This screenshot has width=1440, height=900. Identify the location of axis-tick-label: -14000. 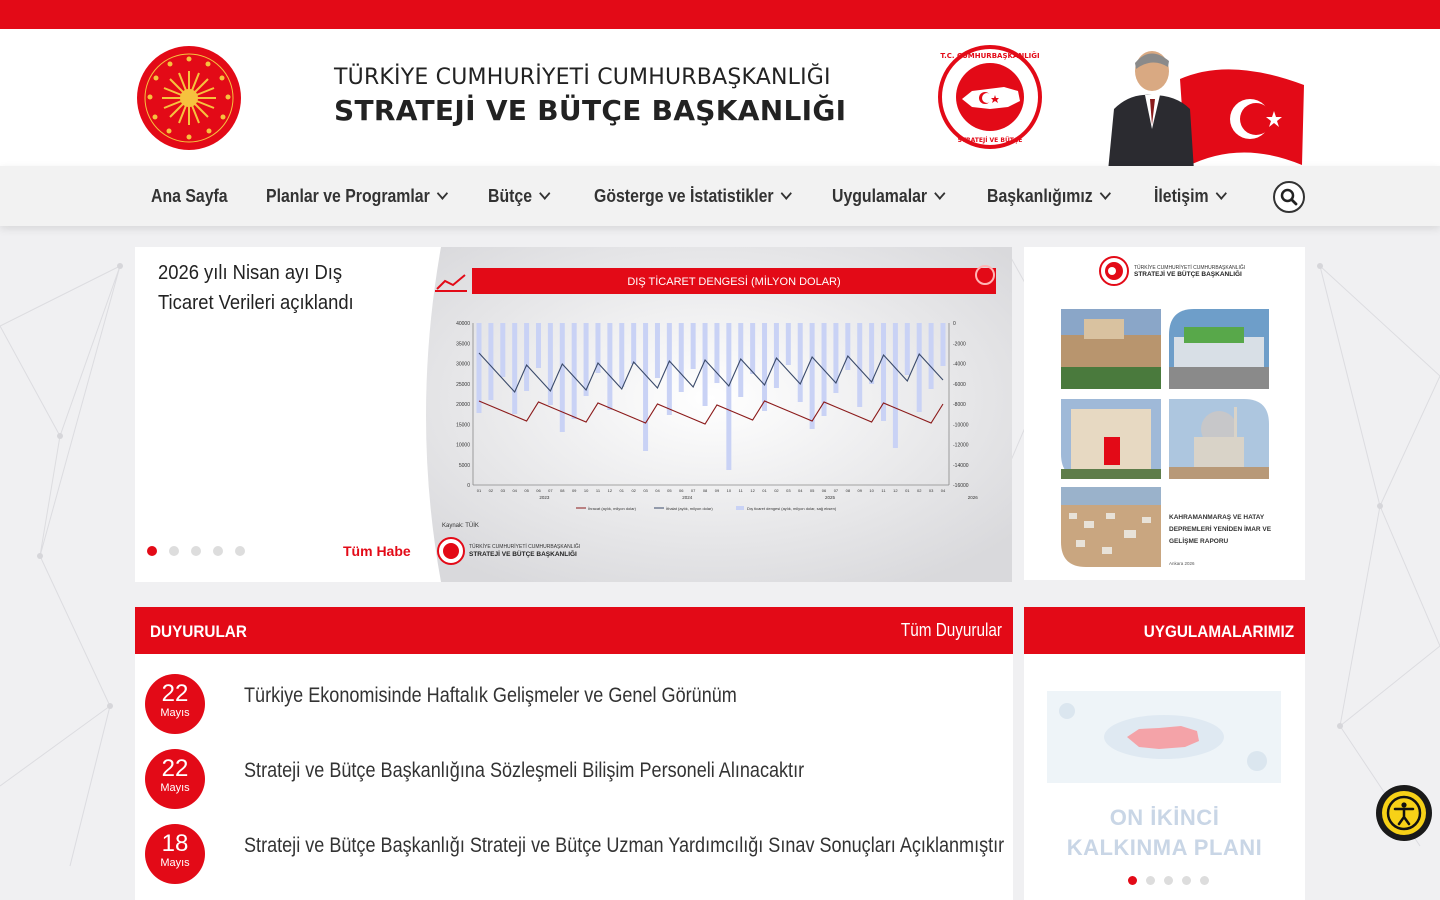
(961, 466).